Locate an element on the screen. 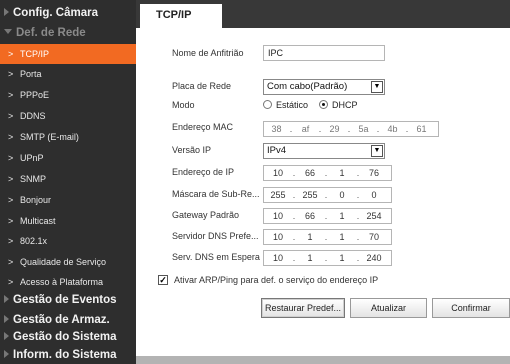 The image size is (510, 364). sidebar-item-qos: > Qualidade de Serviço is located at coordinates (68, 262).